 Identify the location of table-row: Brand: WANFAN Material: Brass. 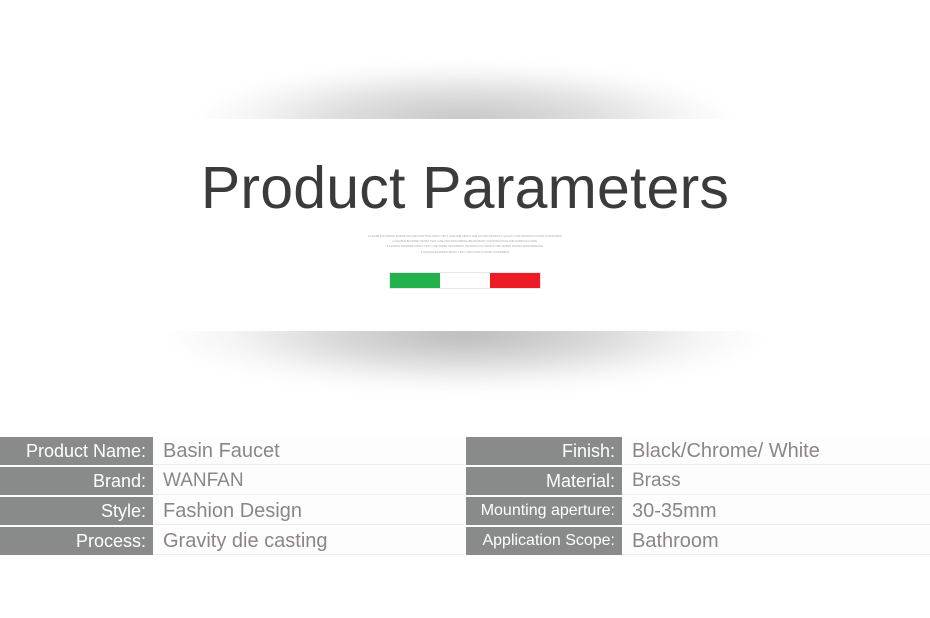
(465, 481).